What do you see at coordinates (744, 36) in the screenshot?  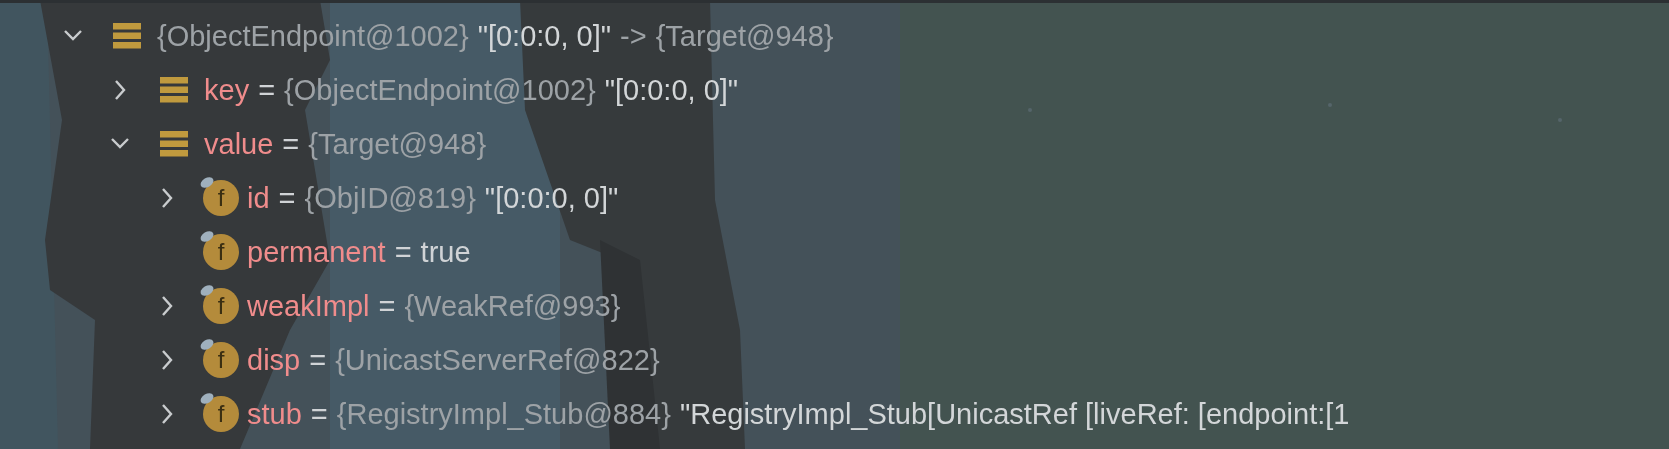 I see `target-type: {Target@948}` at bounding box center [744, 36].